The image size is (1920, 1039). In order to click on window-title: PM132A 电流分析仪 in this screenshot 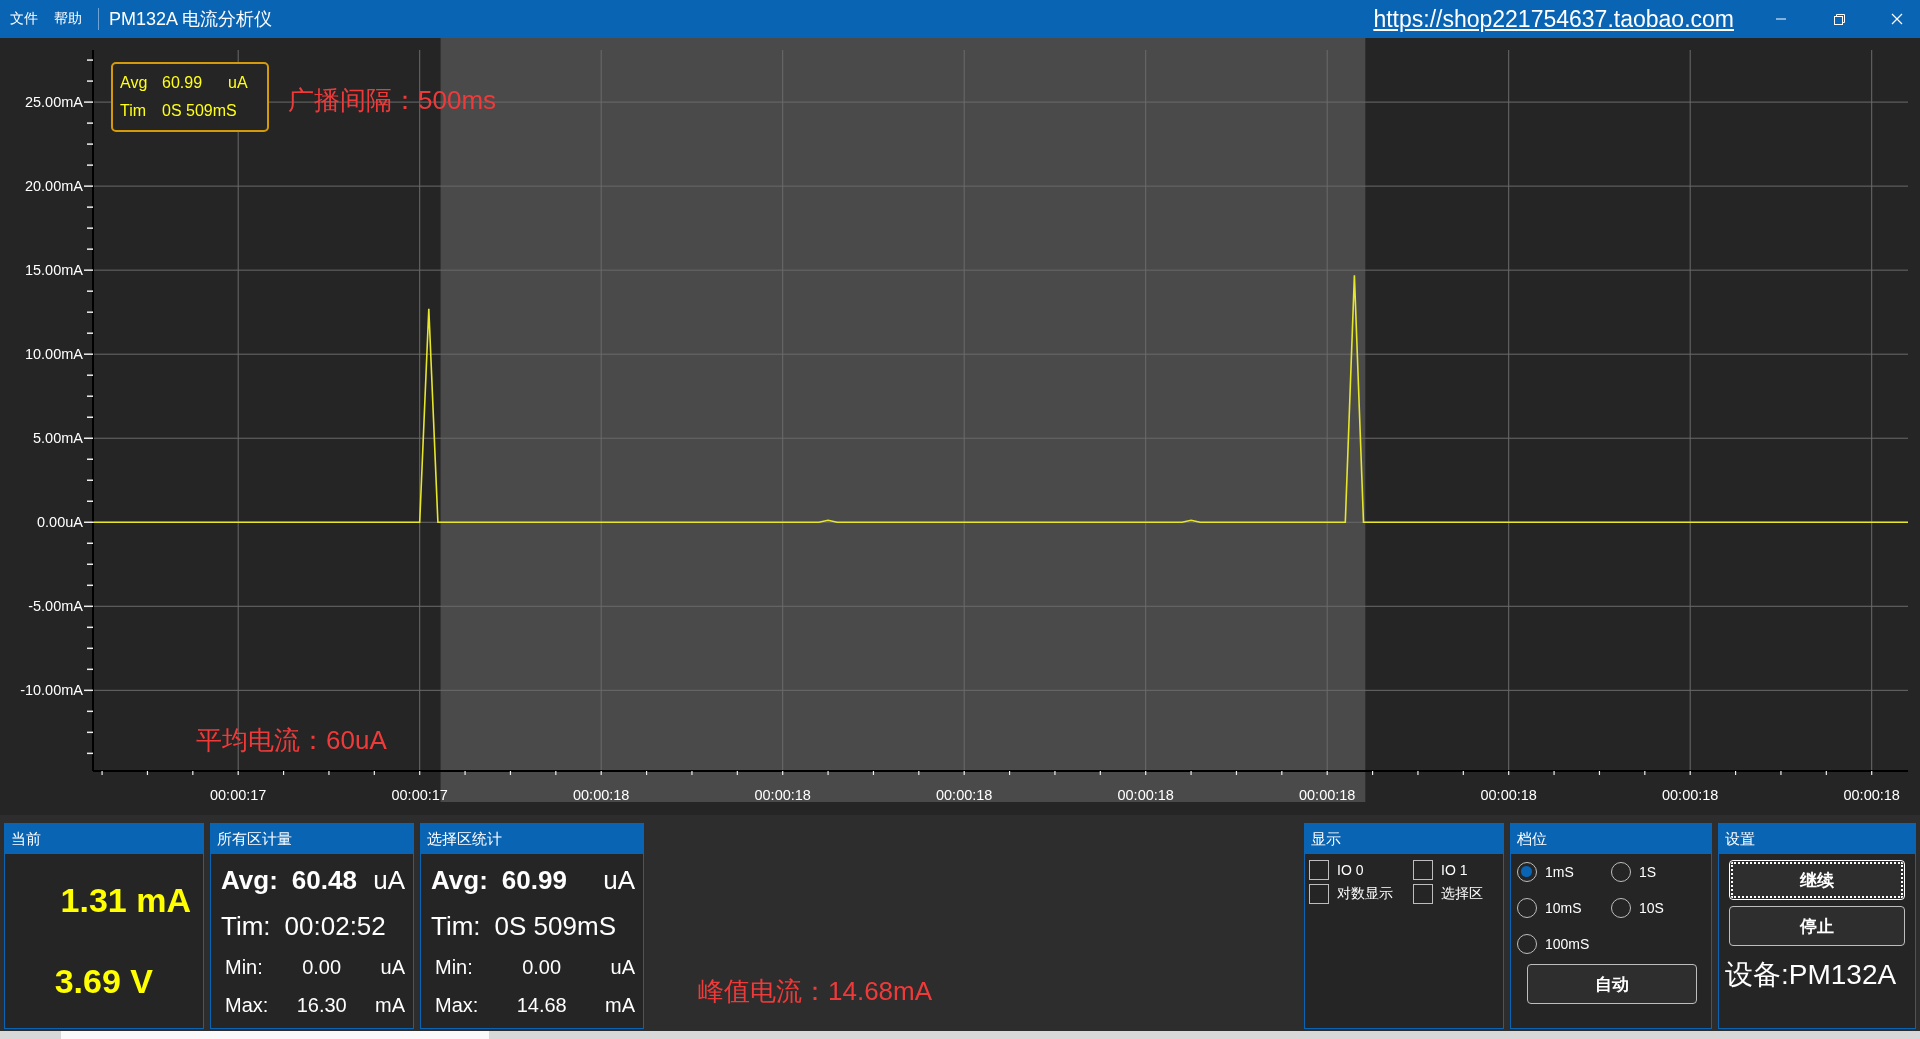, I will do `click(191, 19)`.